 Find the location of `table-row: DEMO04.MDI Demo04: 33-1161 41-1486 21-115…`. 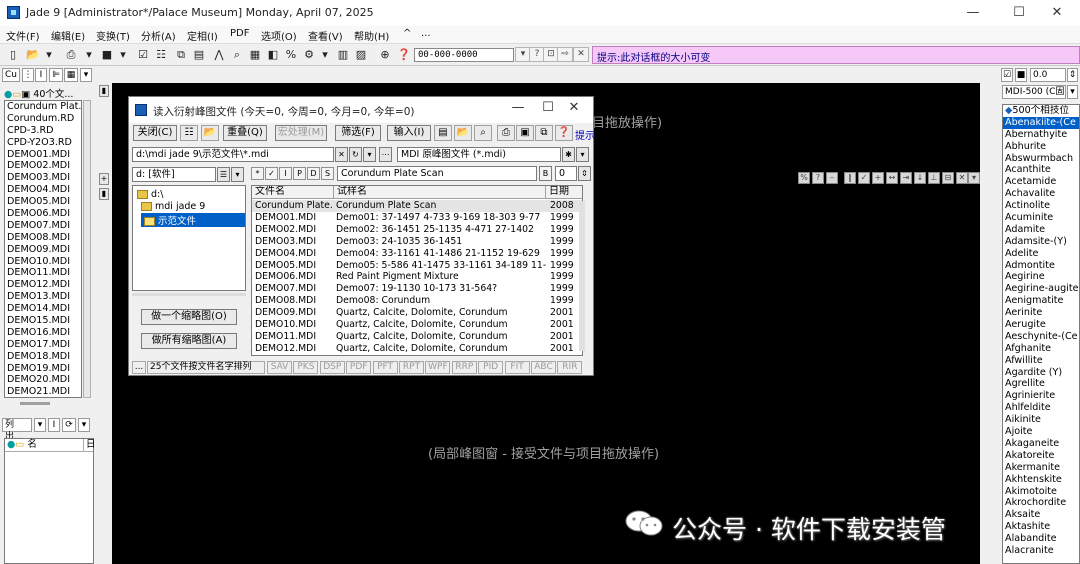

table-row: DEMO04.MDI Demo04: 33-1161 41-1486 21-115… is located at coordinates (417, 254).